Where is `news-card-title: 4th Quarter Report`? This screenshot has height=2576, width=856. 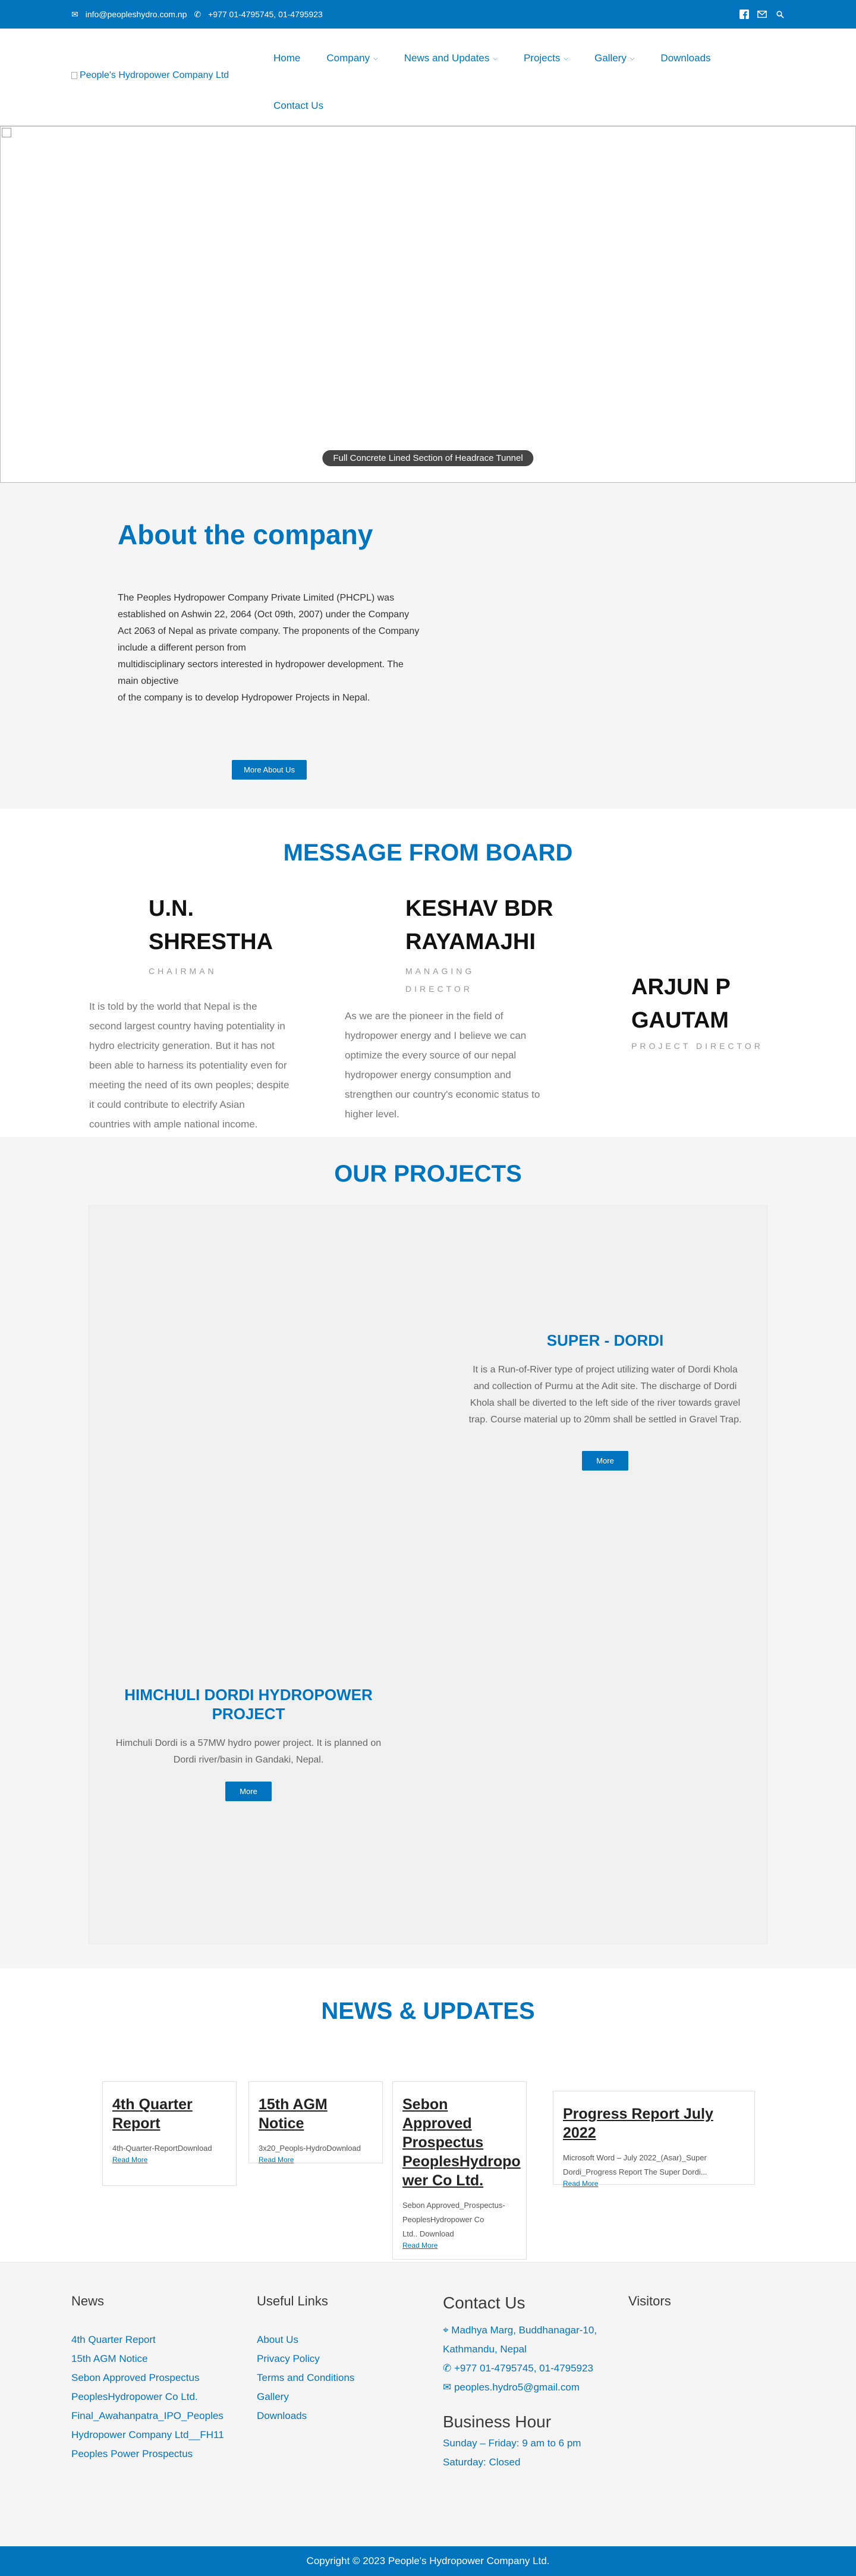 news-card-title: 4th Quarter Report is located at coordinates (169, 2114).